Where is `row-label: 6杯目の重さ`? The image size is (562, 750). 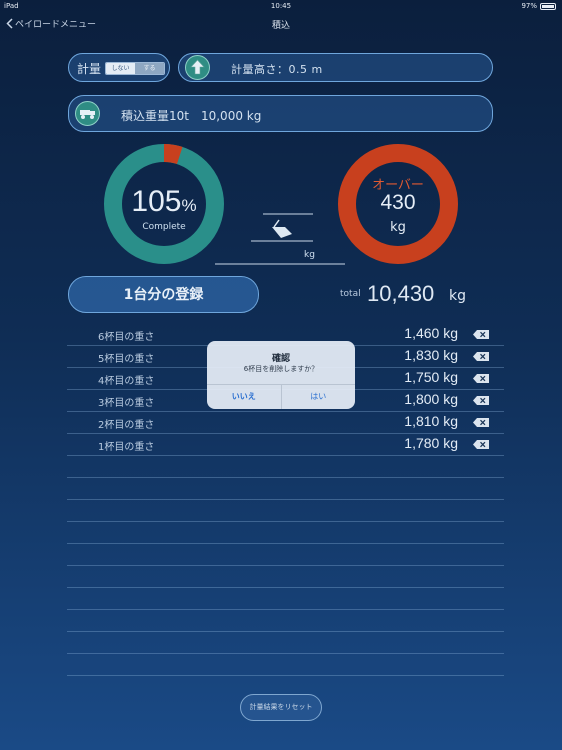
row-label: 6杯目の重さ is located at coordinates (126, 337).